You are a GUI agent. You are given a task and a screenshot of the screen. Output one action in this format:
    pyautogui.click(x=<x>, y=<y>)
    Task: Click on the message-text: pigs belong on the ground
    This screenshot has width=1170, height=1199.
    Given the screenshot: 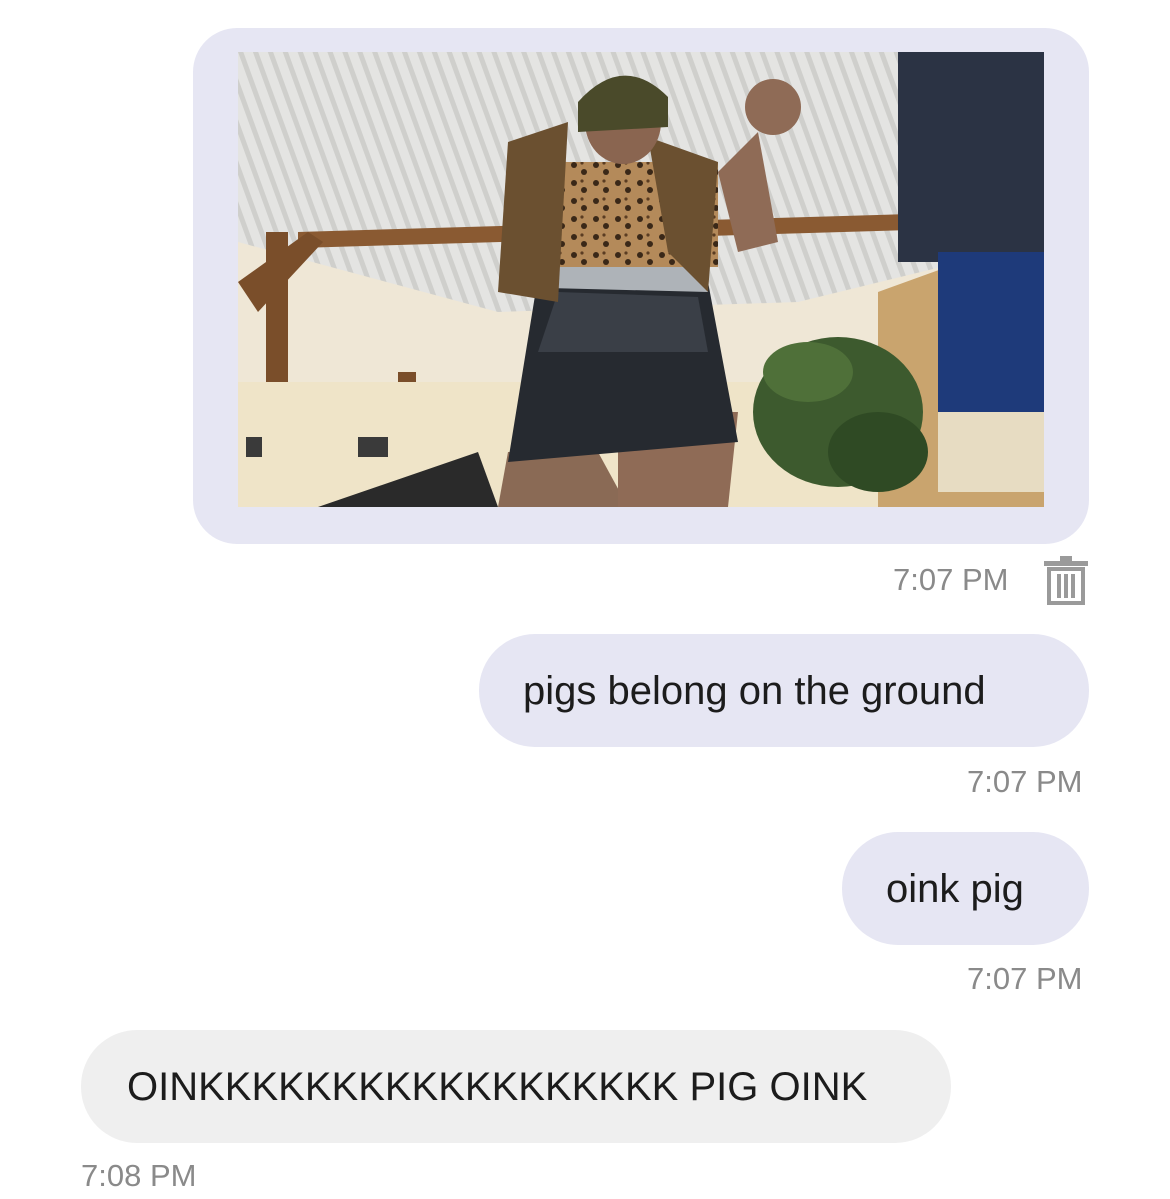 What is the action you would take?
    pyautogui.click(x=754, y=691)
    